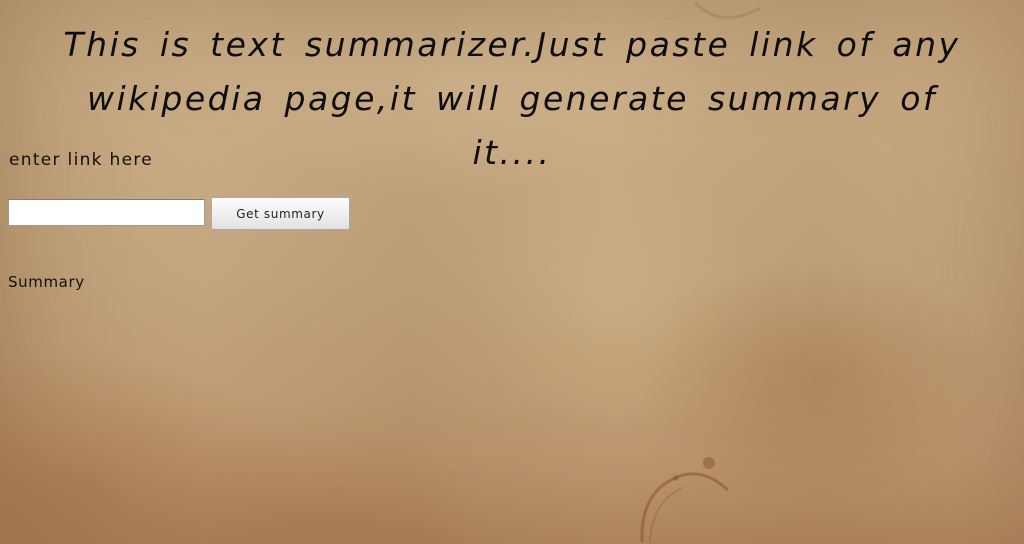 Image resolution: width=1024 pixels, height=544 pixels. I want to click on link-input, so click(106, 212).